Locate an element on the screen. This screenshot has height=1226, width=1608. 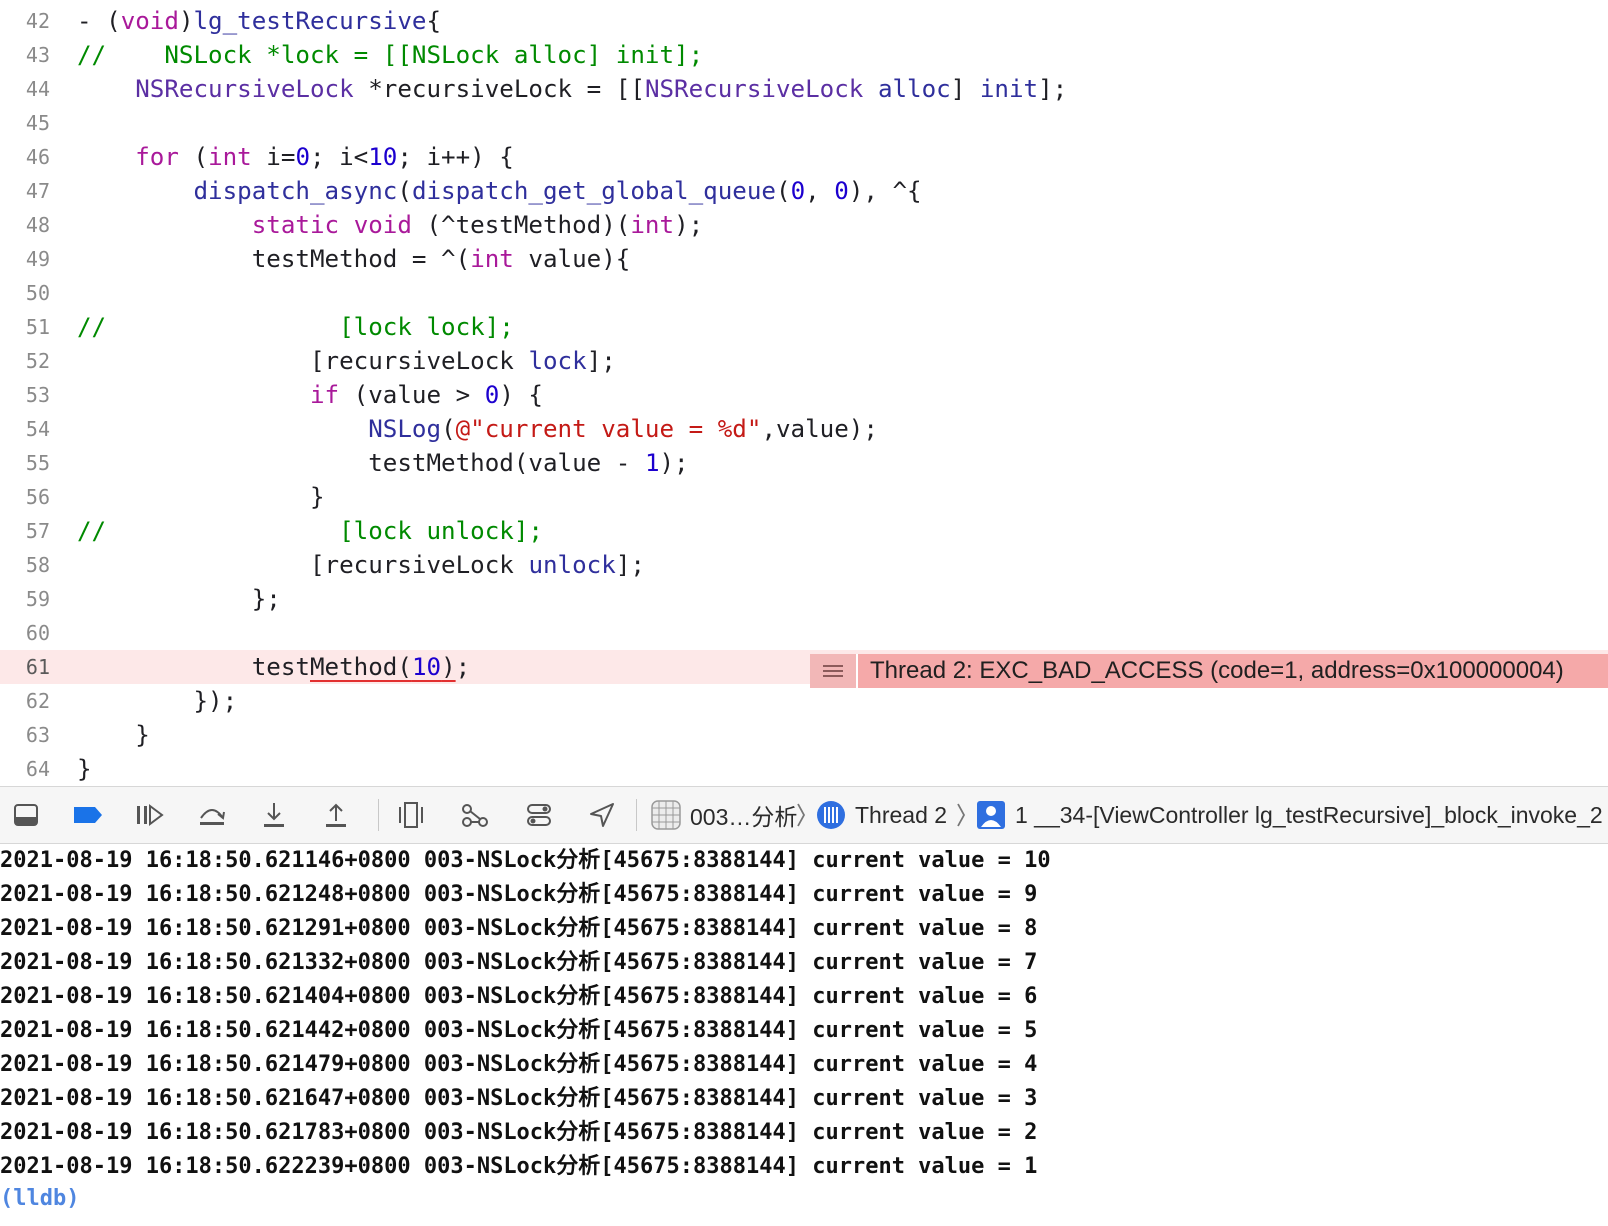
code-token: ]; is located at coordinates (630, 565).